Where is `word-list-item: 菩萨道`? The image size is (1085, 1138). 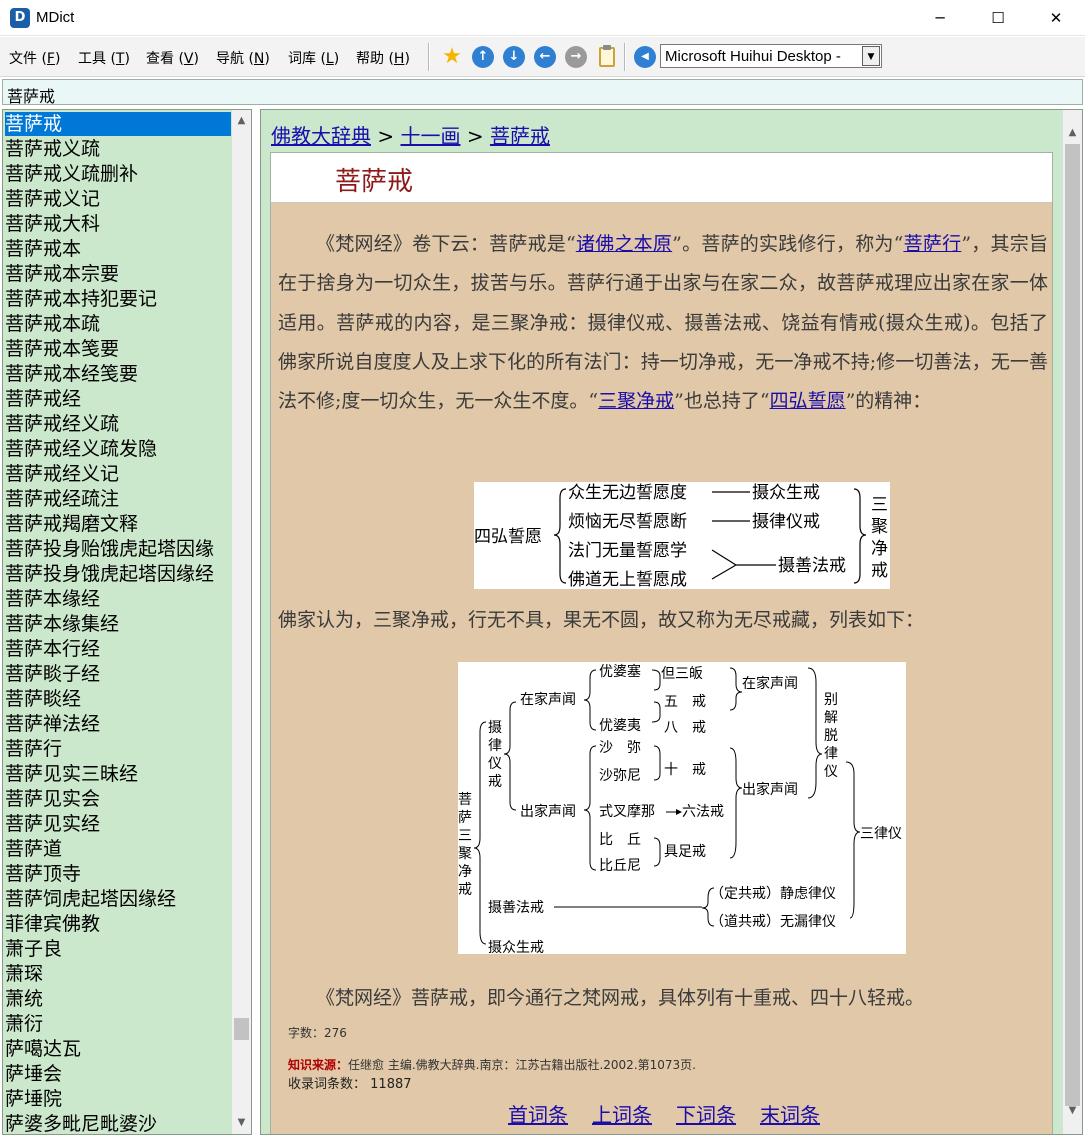
word-list-item: 菩萨道 is located at coordinates (118, 849).